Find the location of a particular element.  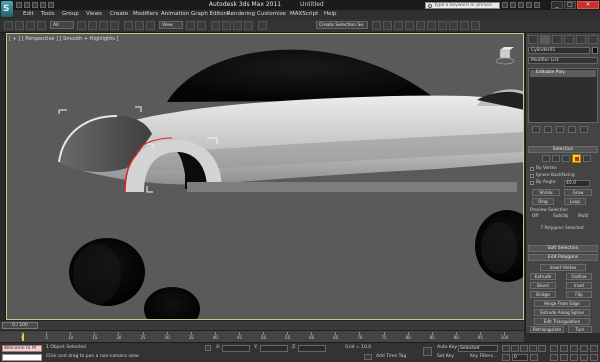

time-config-icon is located at coordinates (534, 357).